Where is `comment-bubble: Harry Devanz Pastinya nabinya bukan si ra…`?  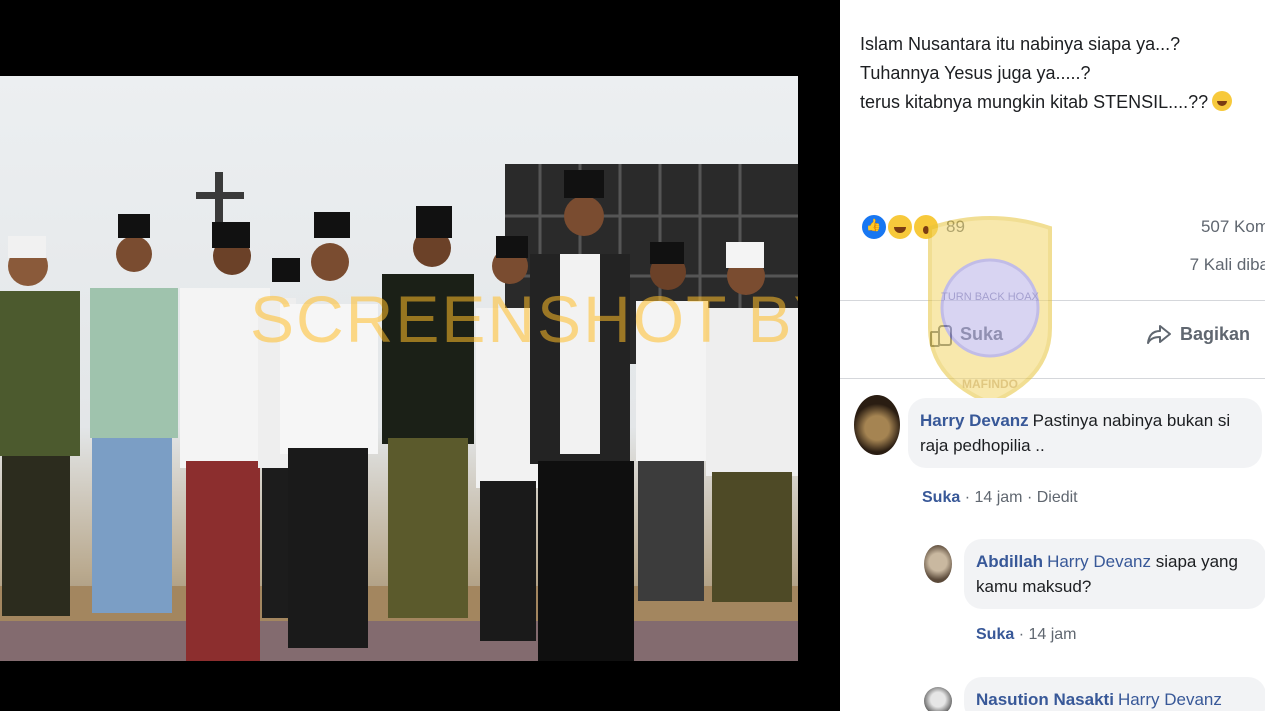
comment-bubble: Harry Devanz Pastinya nabinya bukan si ra… is located at coordinates (1085, 433).